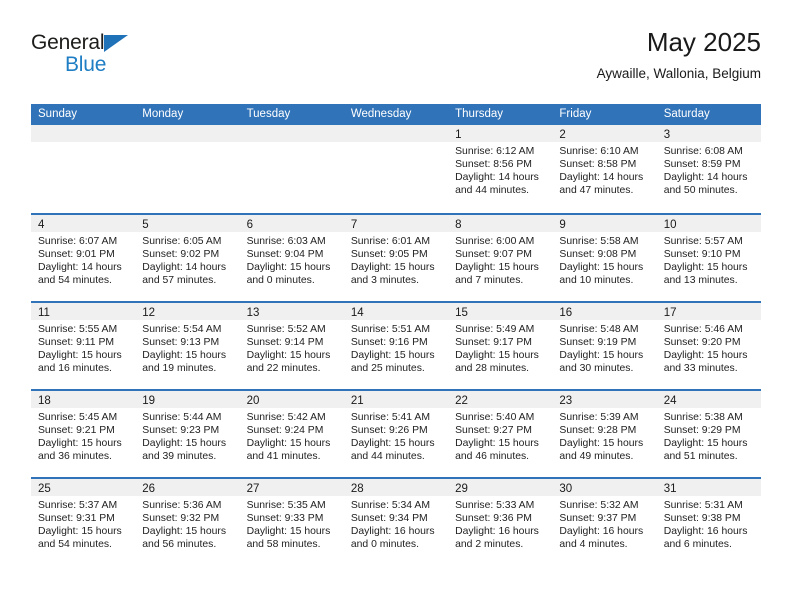 Image resolution: width=792 pixels, height=612 pixels. Describe the element at coordinates (141, 43) in the screenshot. I see `logo-line-general: General` at that location.